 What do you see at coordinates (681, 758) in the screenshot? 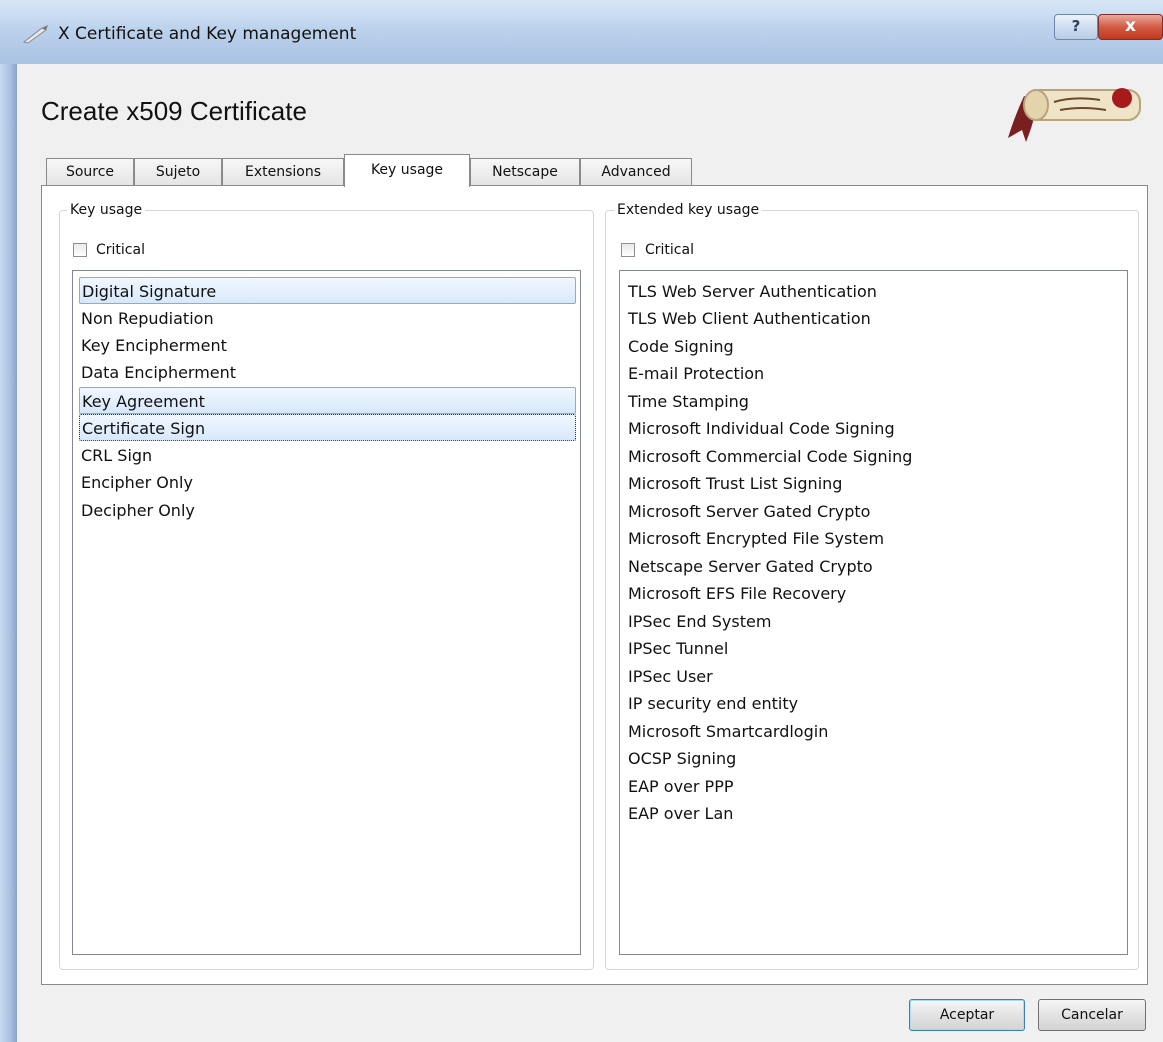
I see `list-item: OCSP Signing` at bounding box center [681, 758].